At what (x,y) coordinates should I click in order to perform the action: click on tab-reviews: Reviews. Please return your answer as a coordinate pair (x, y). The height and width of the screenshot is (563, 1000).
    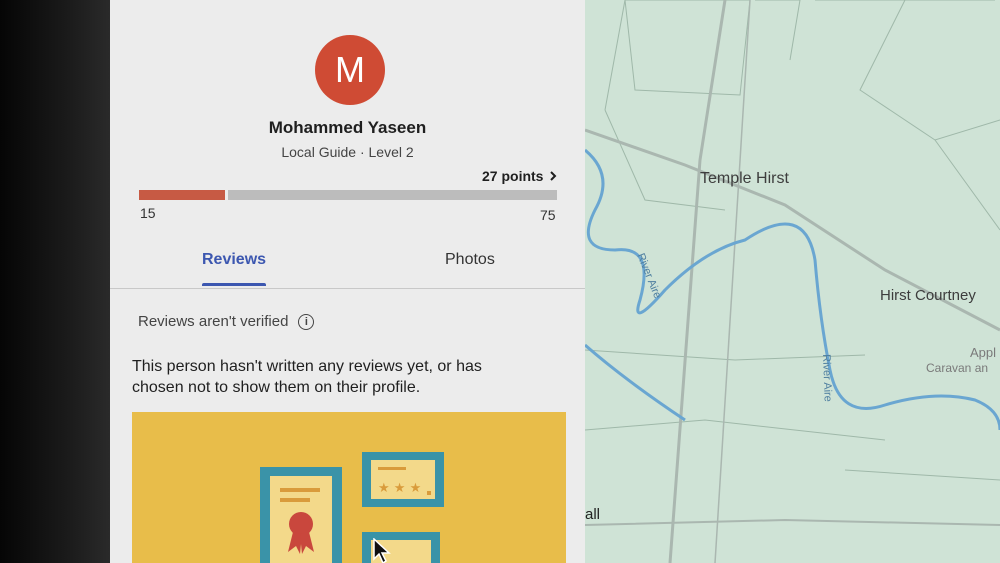
    Looking at the image, I should click on (234, 260).